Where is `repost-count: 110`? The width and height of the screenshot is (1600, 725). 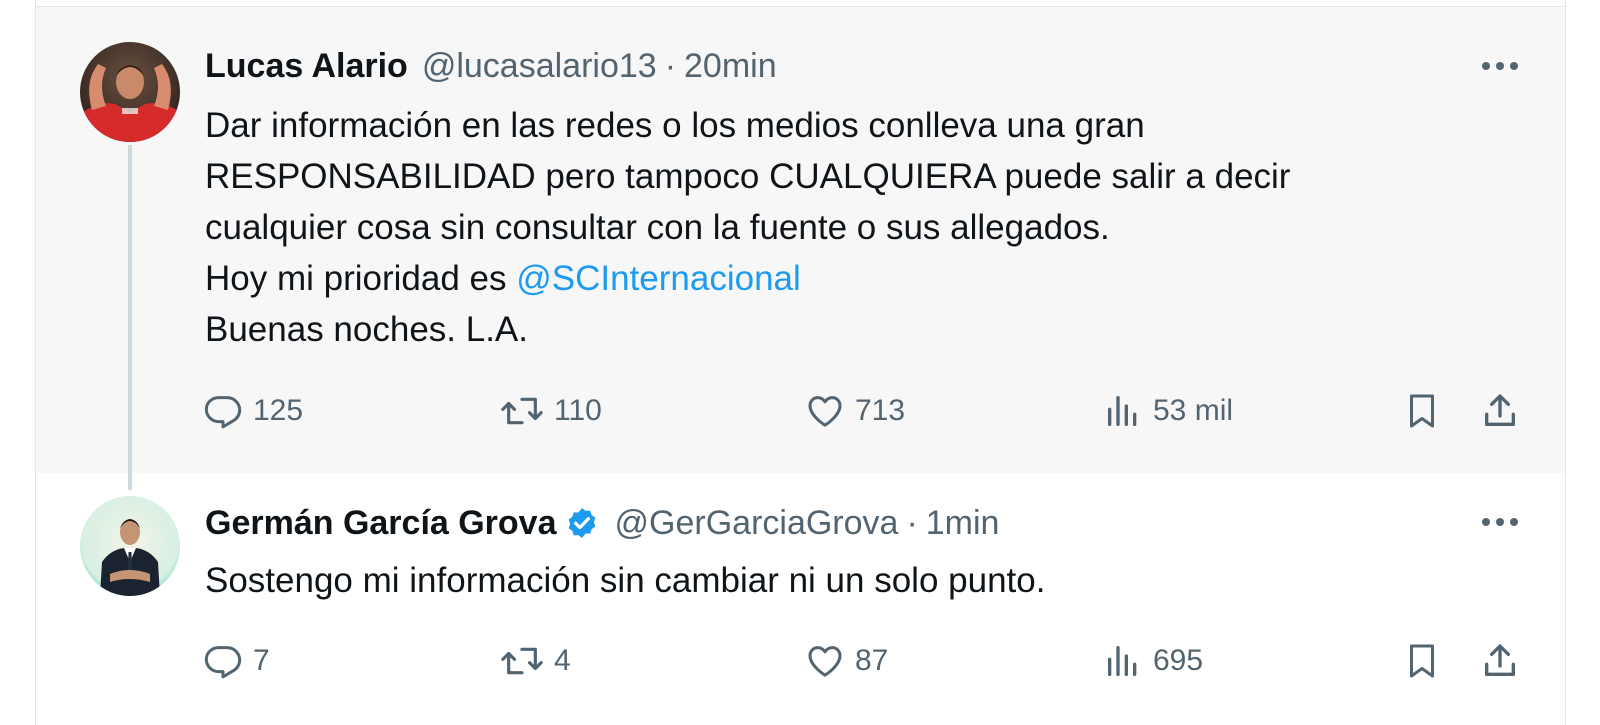 repost-count: 110 is located at coordinates (578, 410).